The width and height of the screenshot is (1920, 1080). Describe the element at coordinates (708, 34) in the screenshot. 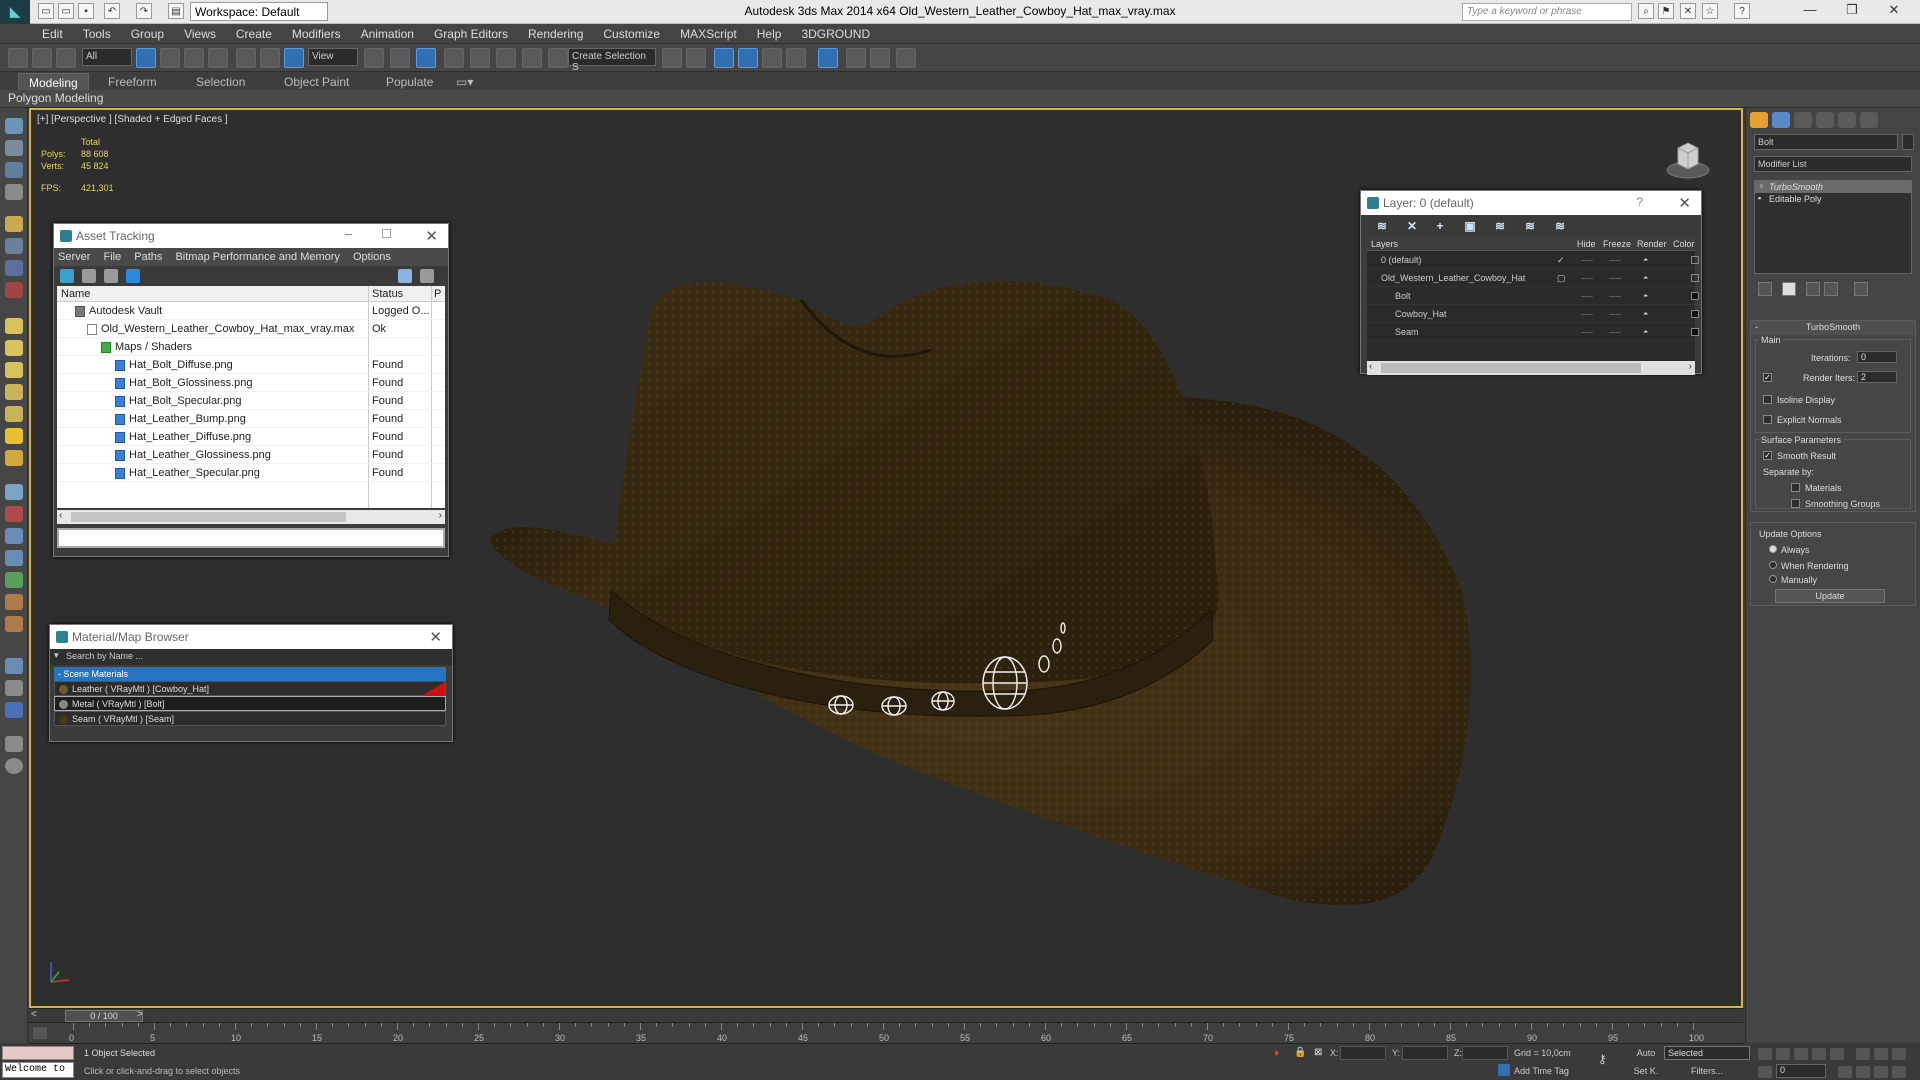

I see `menu-maxscript: MAXScript` at that location.